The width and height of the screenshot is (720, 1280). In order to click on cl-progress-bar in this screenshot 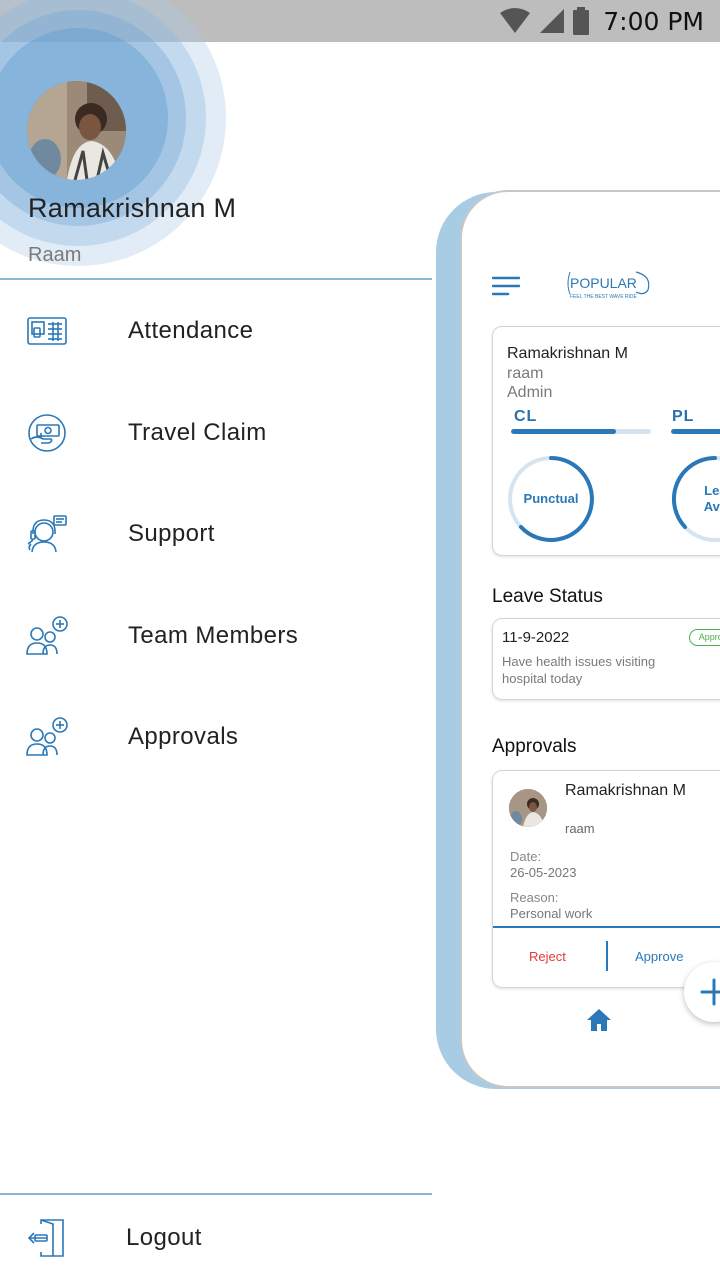, I will do `click(581, 431)`.